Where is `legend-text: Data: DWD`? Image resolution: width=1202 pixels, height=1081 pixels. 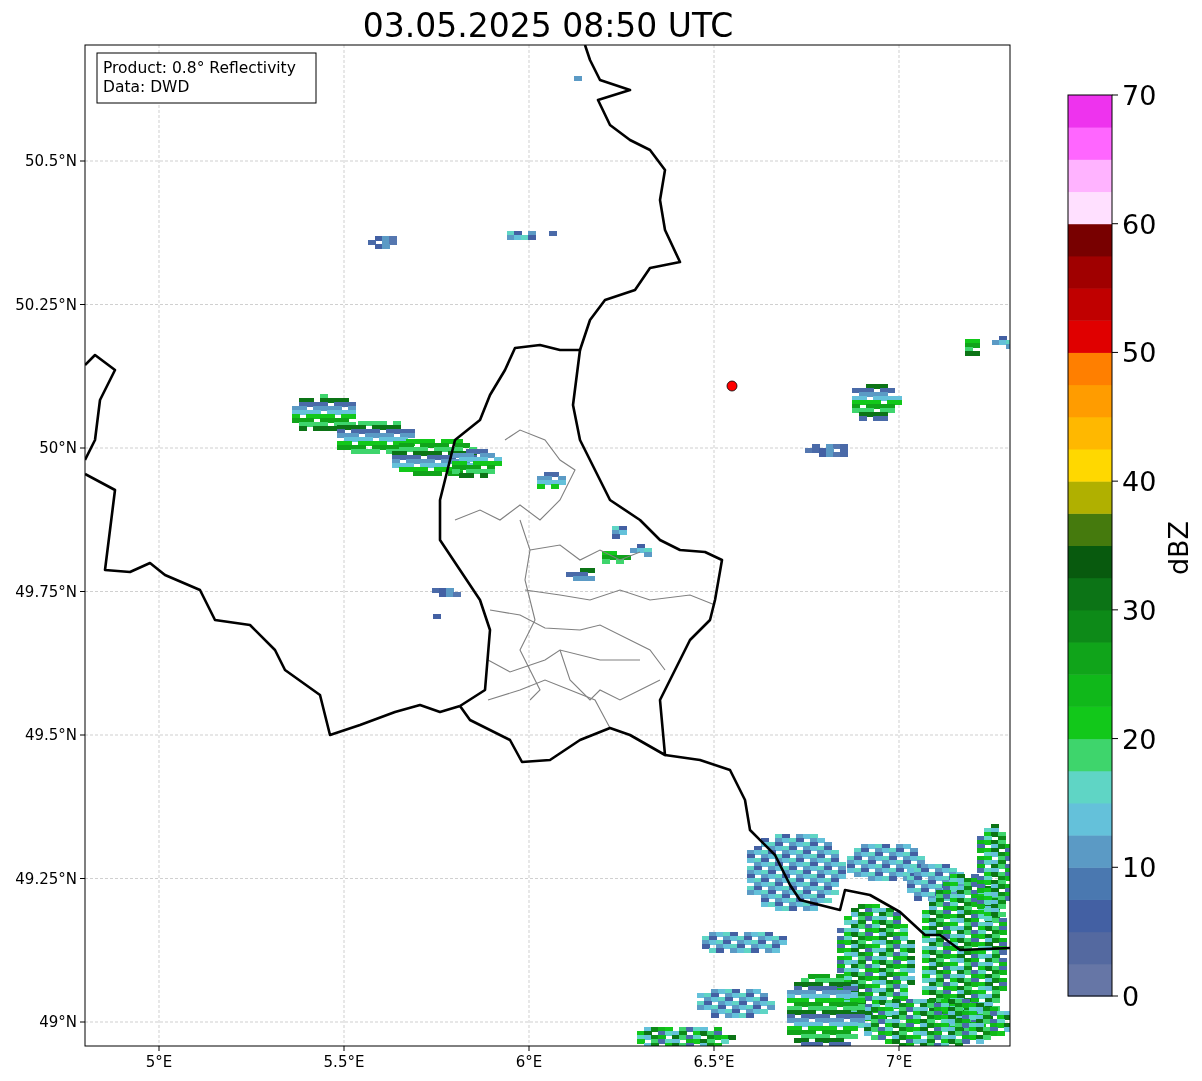
legend-text: Data: DWD is located at coordinates (146, 87).